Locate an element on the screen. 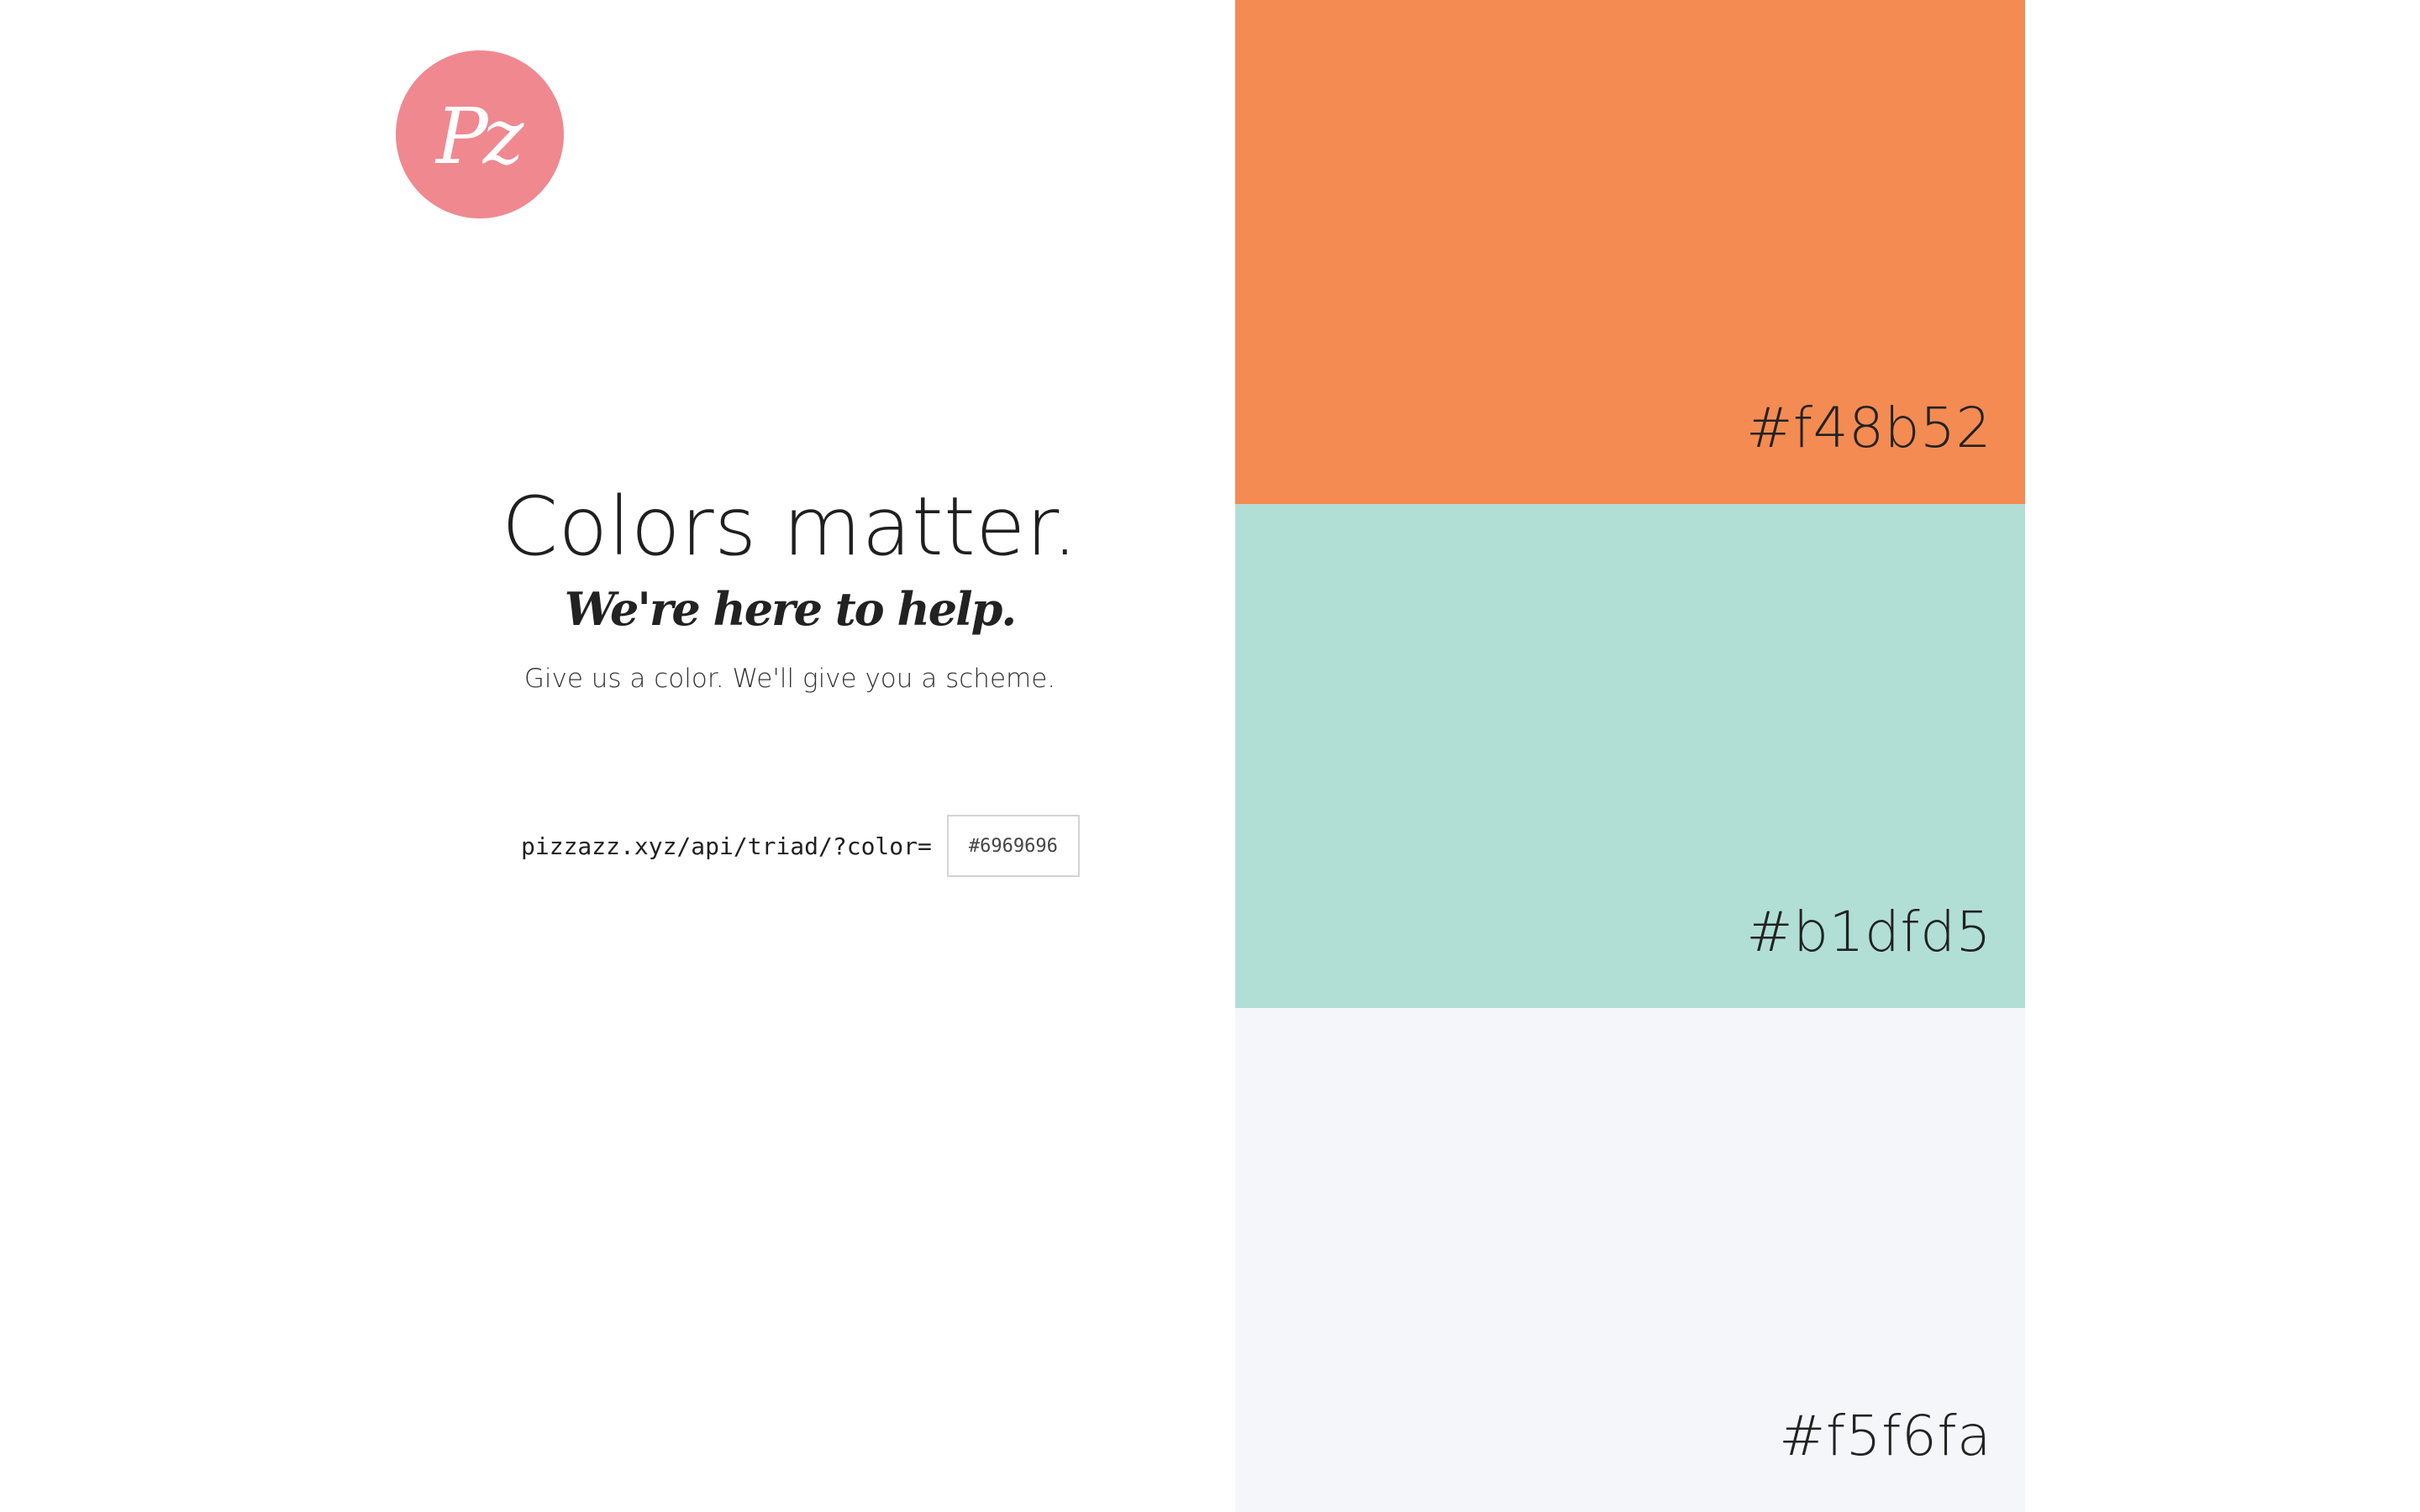  logo: Pz is located at coordinates (480, 134).